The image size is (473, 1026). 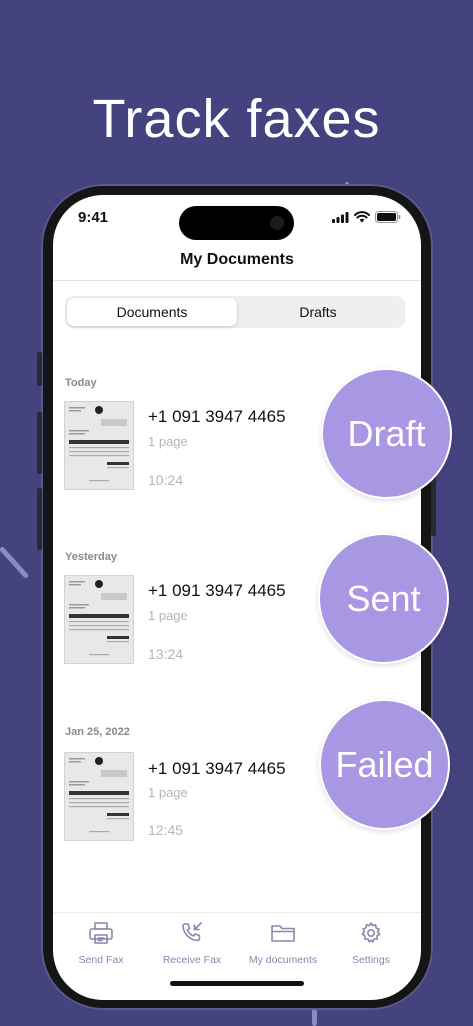 I want to click on segmented-control: Documents Drafts, so click(x=235, y=312).